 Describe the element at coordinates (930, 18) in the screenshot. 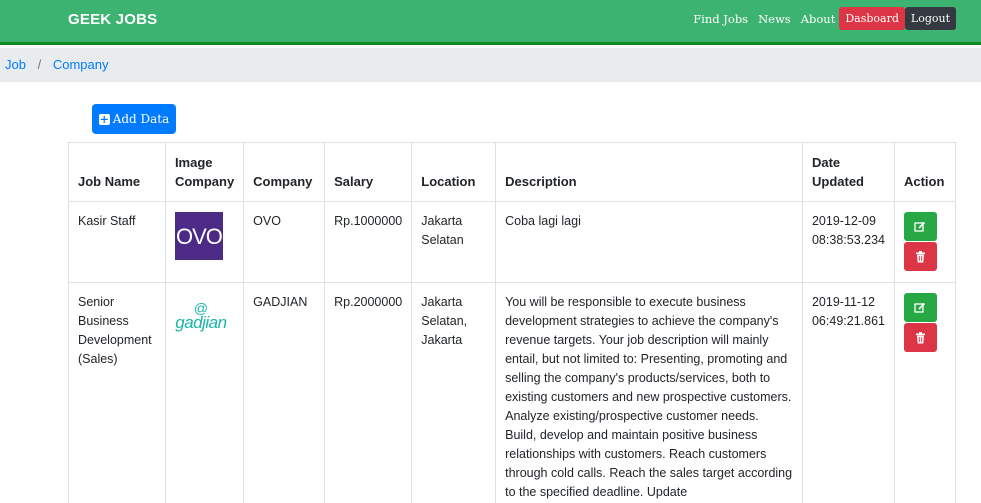

I see `logout-button: Logout` at that location.